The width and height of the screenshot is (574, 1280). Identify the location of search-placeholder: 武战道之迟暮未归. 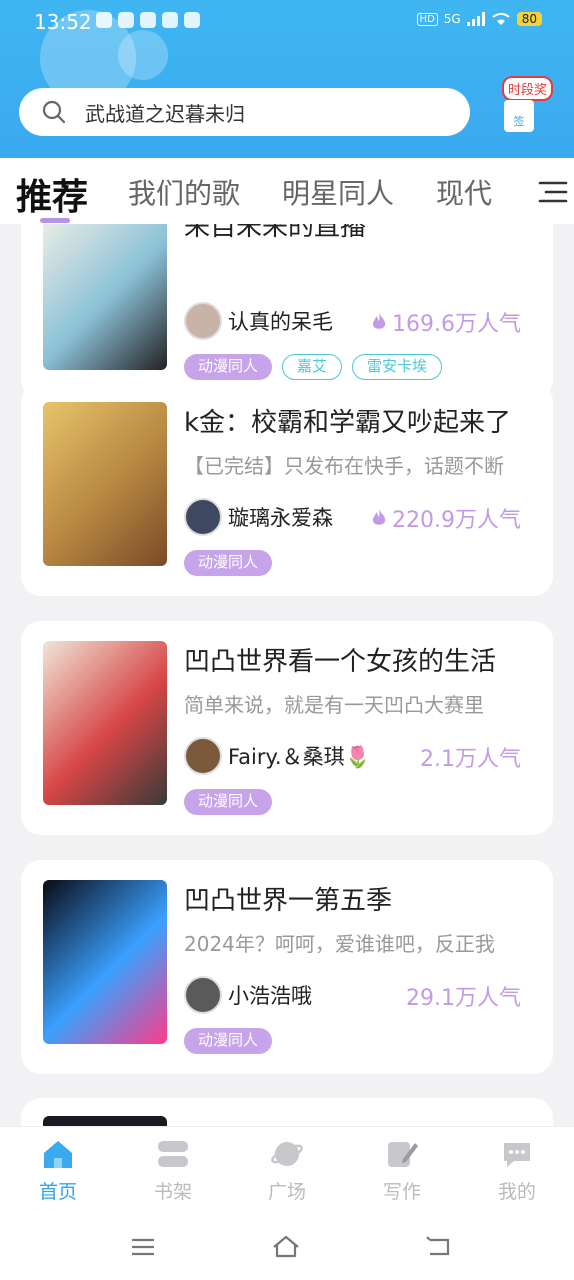
(165, 113).